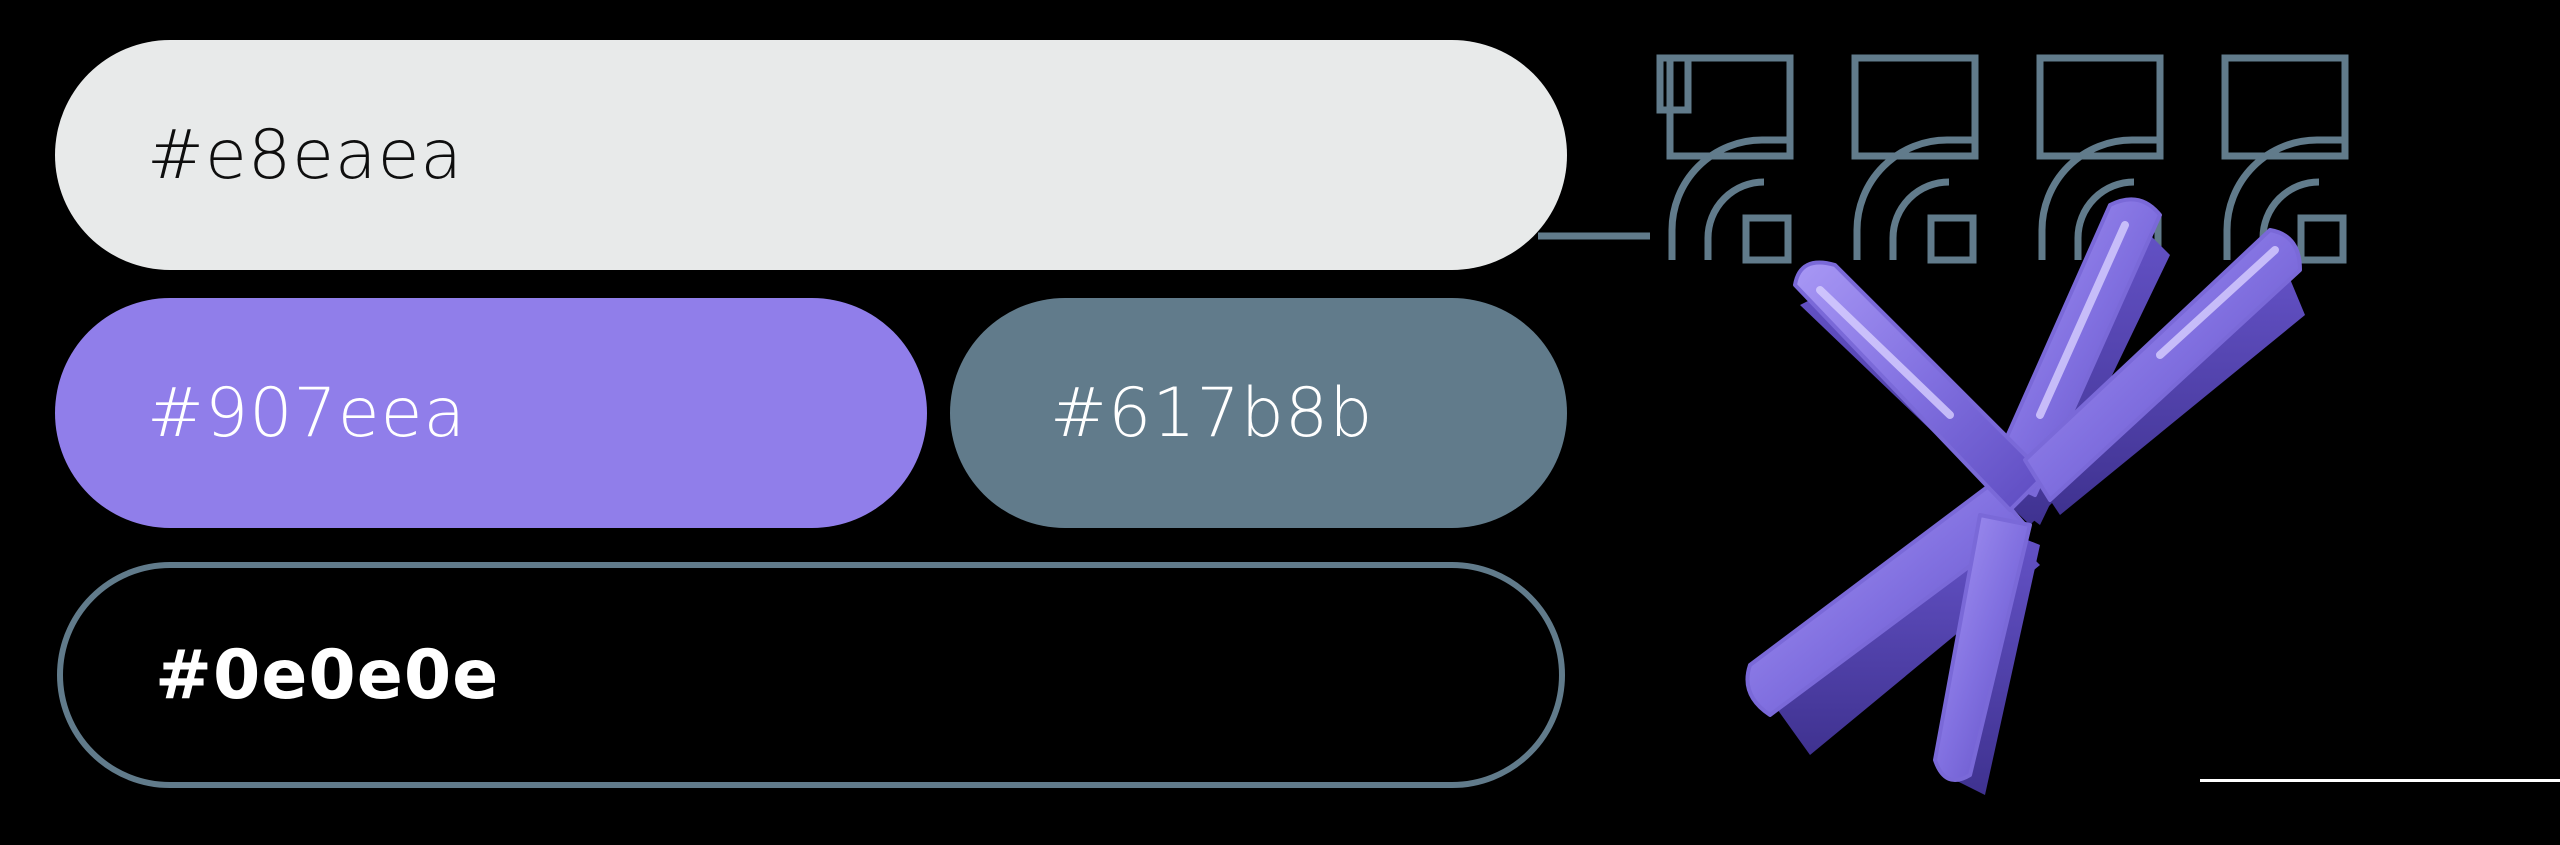 The image size is (2560, 845). What do you see at coordinates (491, 413) in the screenshot?
I see `swatch-907eea: #907eea` at bounding box center [491, 413].